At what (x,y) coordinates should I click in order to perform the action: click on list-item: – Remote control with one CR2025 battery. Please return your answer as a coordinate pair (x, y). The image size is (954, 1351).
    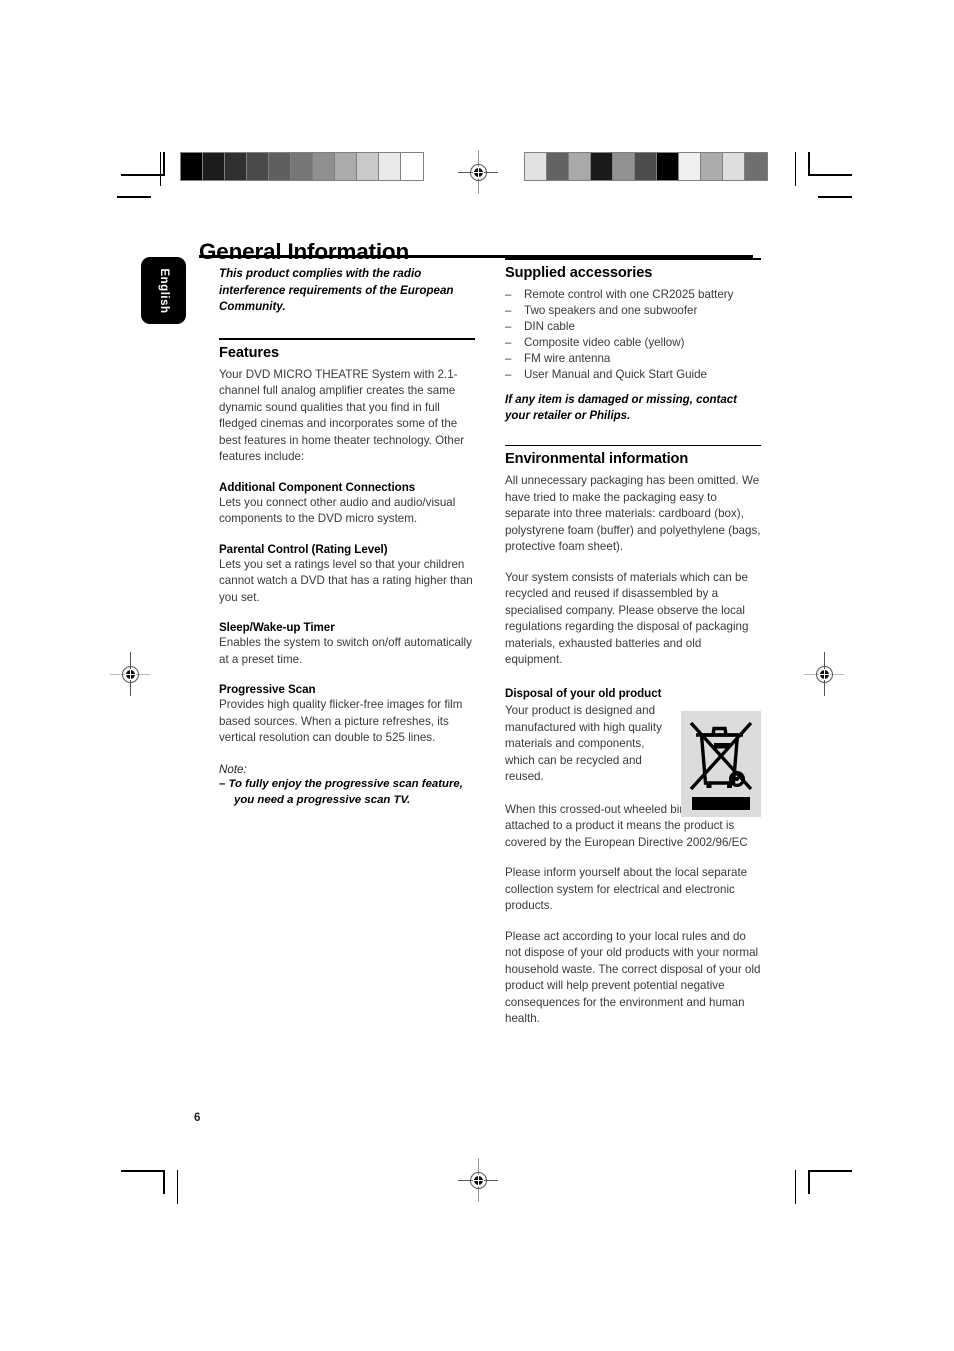
    Looking at the image, I should click on (633, 295).